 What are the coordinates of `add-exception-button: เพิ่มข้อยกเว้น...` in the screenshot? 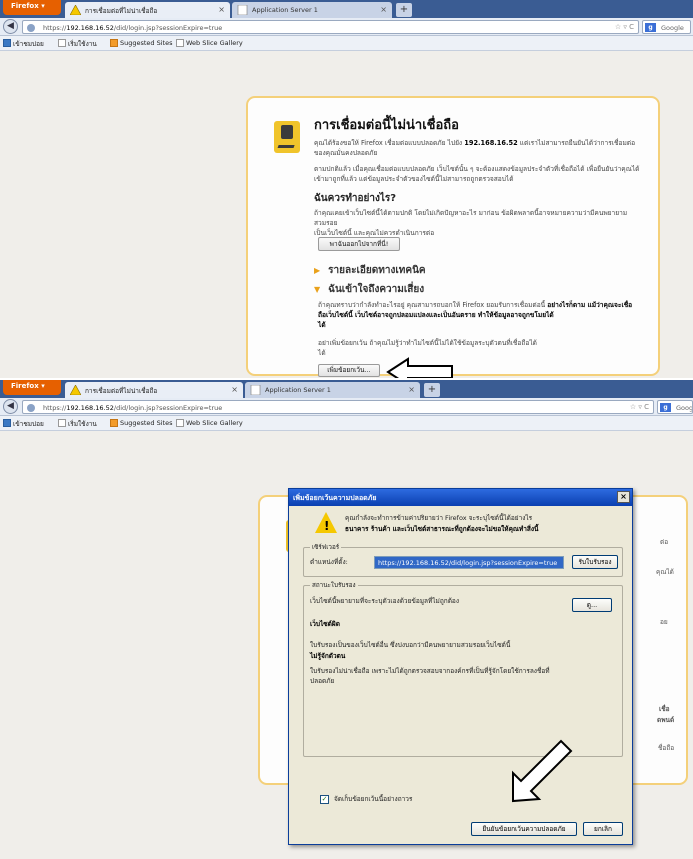 It's located at (349, 370).